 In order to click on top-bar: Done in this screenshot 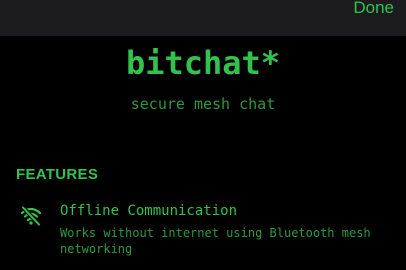, I will do `click(203, 18)`.